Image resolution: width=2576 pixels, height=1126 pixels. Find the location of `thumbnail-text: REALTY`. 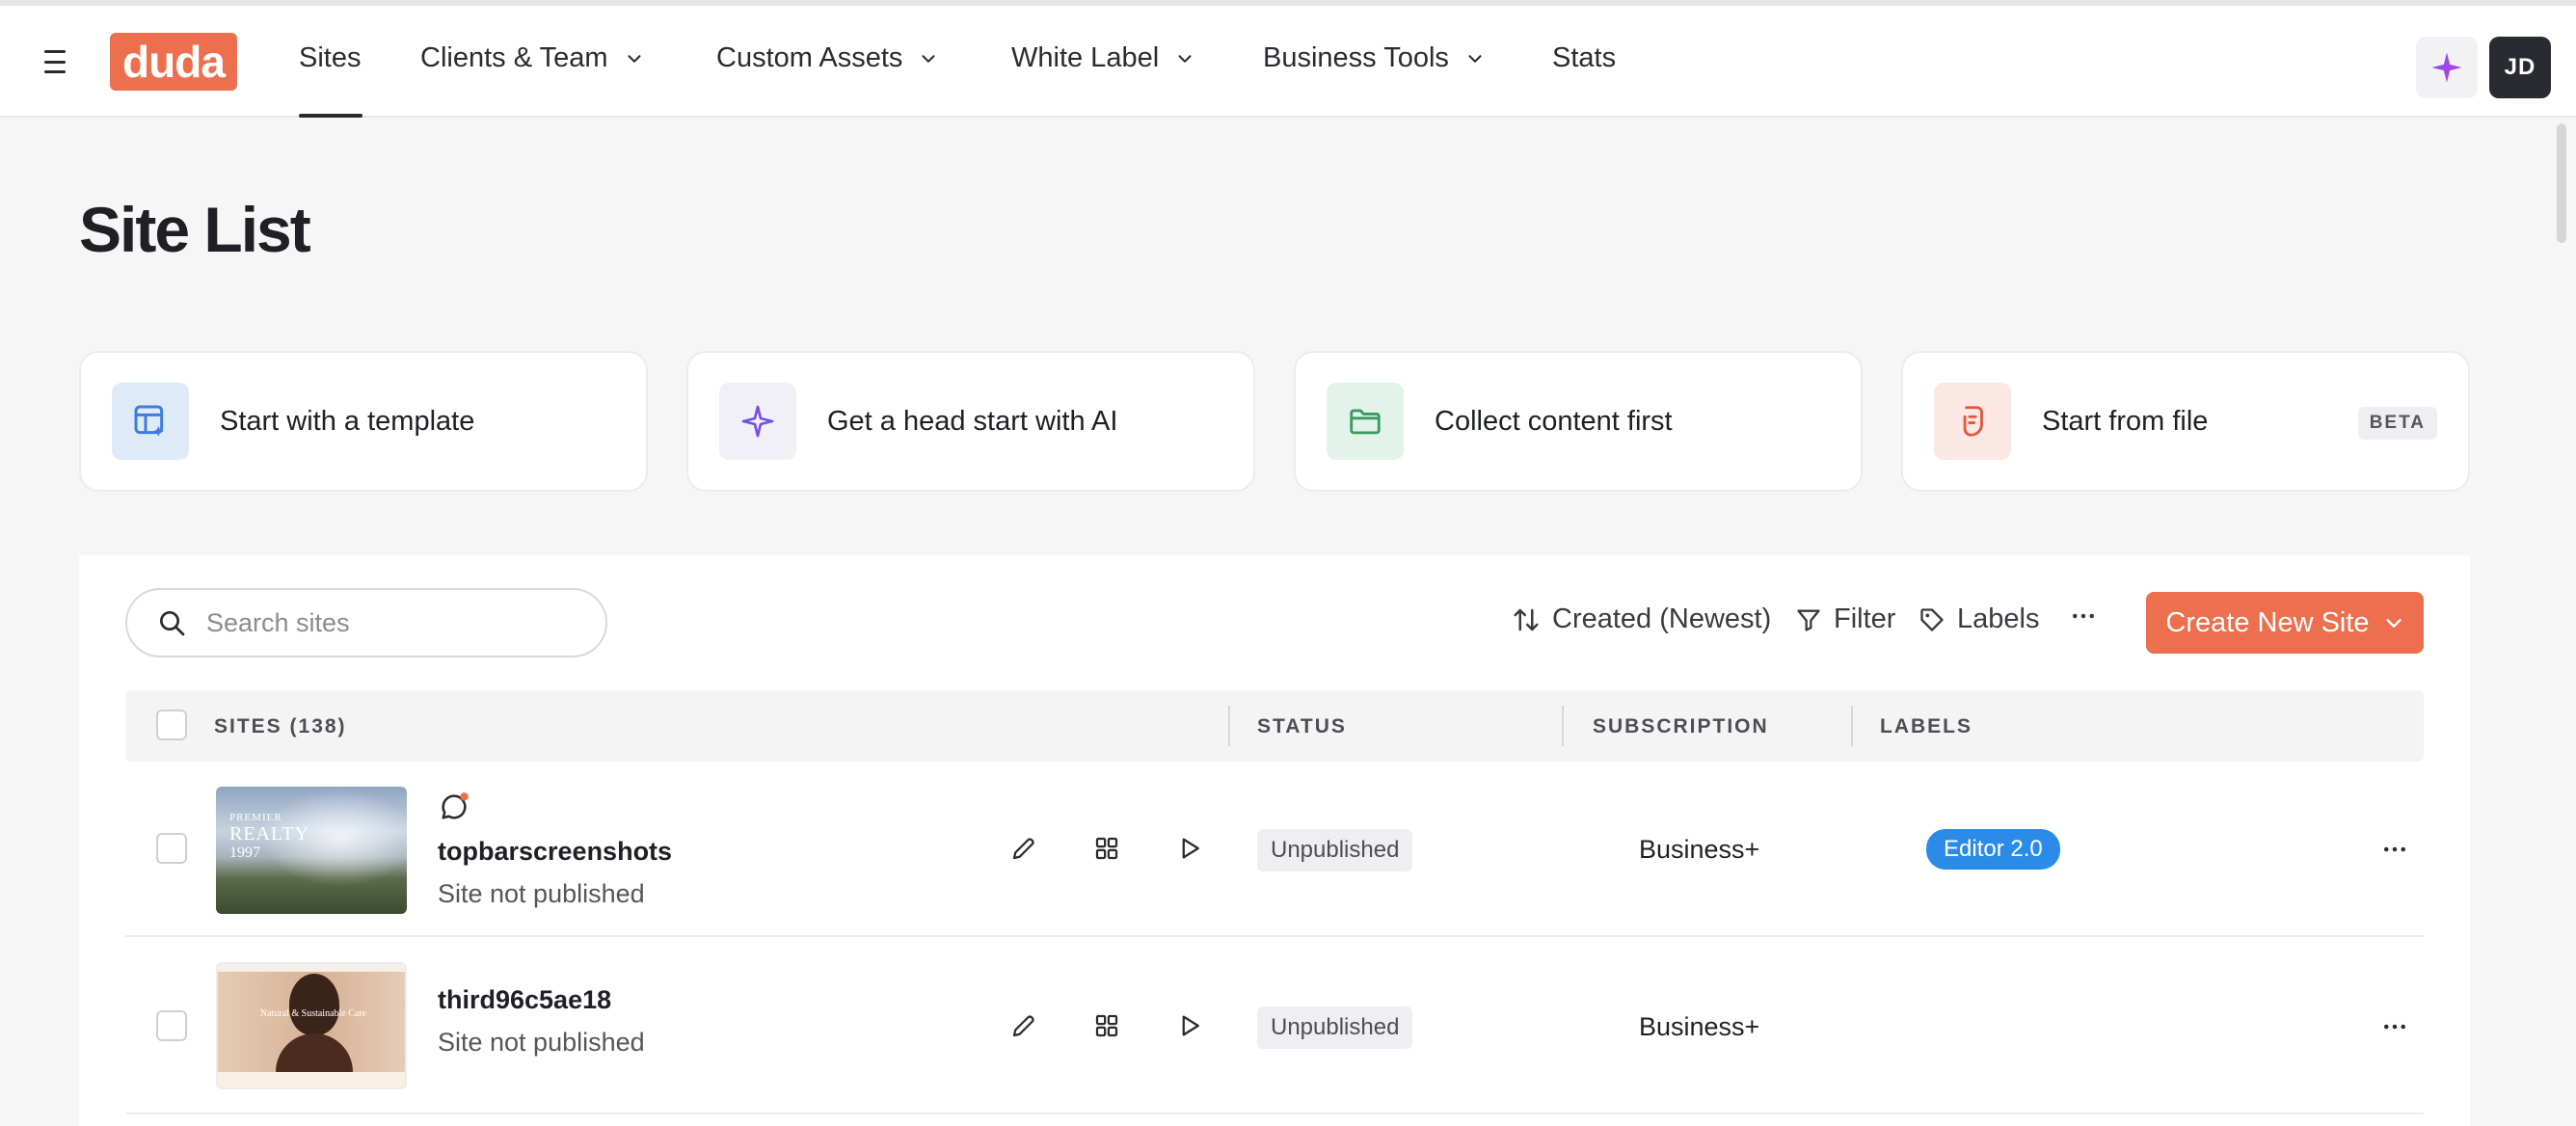

thumbnail-text: REALTY is located at coordinates (269, 833).